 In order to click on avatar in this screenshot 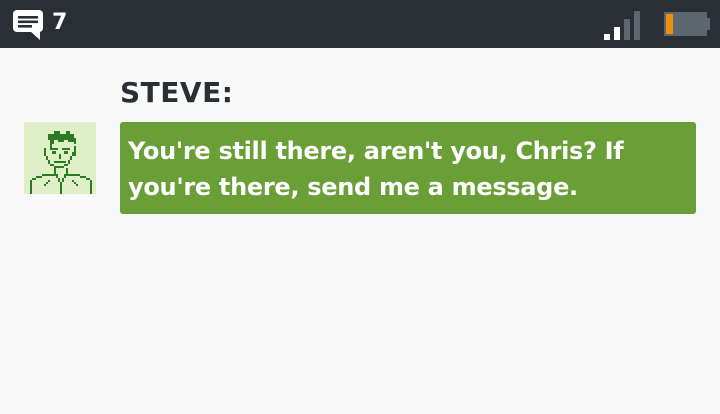, I will do `click(60, 158)`.